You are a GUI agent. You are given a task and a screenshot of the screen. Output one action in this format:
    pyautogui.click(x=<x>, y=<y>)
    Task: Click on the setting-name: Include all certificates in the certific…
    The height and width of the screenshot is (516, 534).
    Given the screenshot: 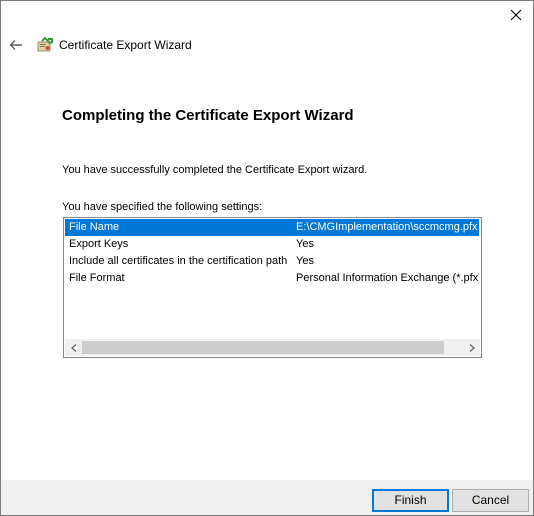 What is the action you would take?
    pyautogui.click(x=178, y=261)
    